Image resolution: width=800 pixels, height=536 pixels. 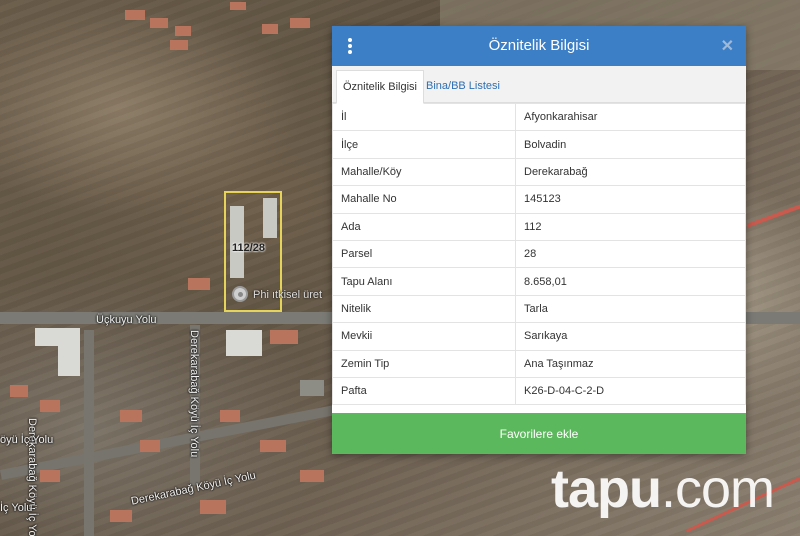 I want to click on row-value: Bolvadin, so click(x=630, y=144).